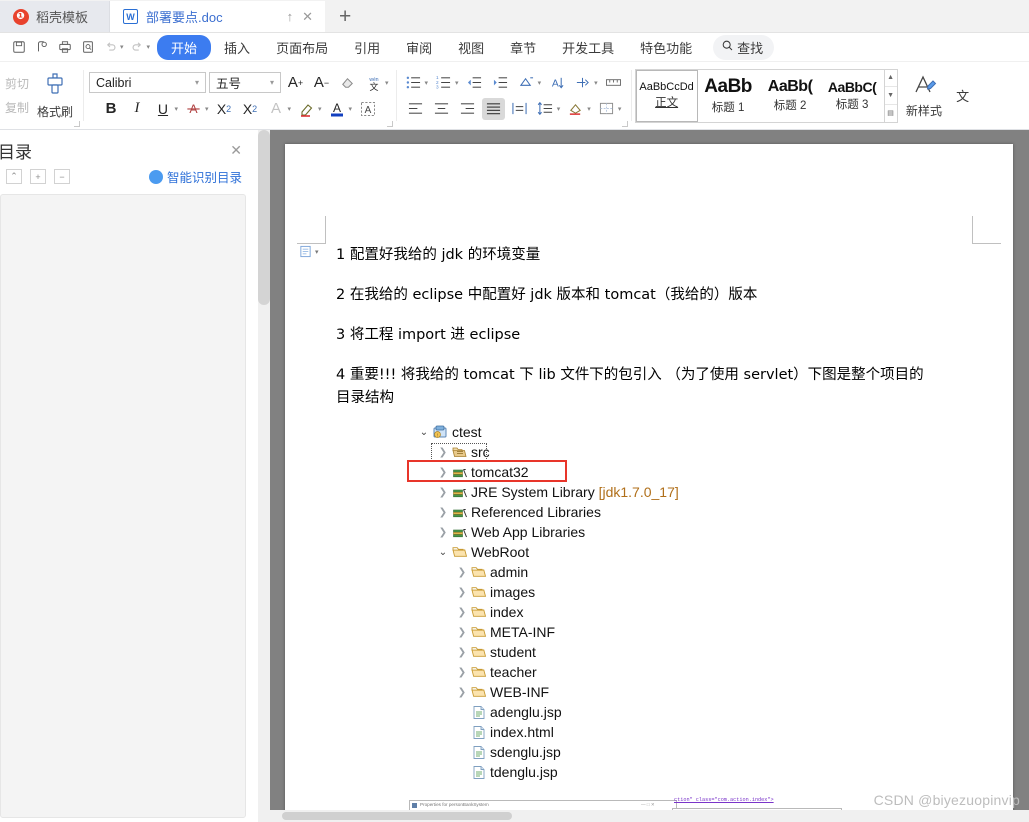  What do you see at coordinates (791, 96) in the screenshot?
I see `style-heading-2: AaBb( 标题 2` at bounding box center [791, 96].